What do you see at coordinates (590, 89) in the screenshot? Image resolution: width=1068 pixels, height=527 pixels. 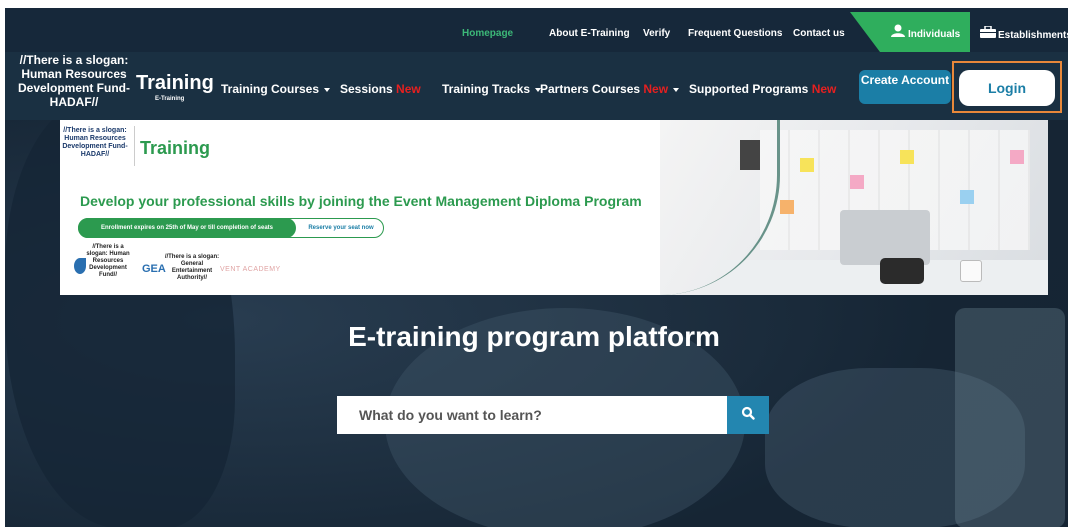 I see `nav-partners-courses-label: Partners Courses` at bounding box center [590, 89].